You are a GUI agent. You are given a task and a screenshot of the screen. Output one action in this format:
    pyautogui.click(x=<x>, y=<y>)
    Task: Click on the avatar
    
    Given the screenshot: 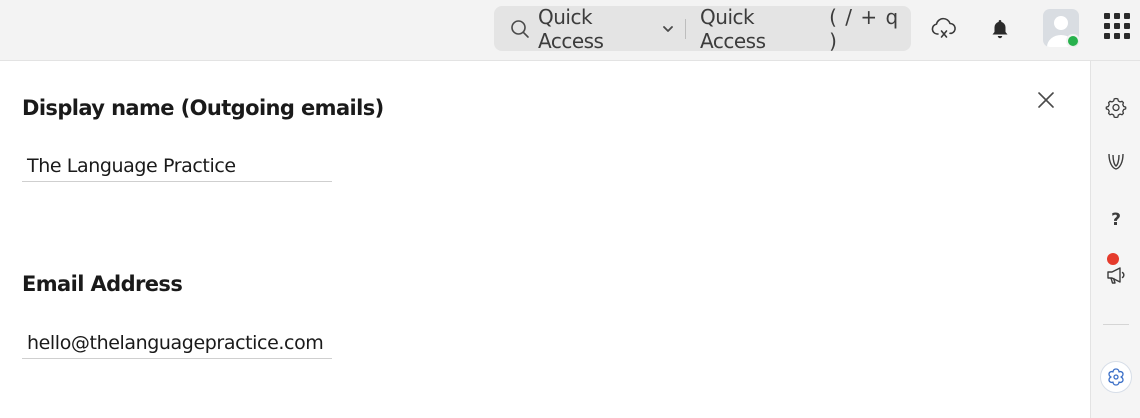 What is the action you would take?
    pyautogui.click(x=1061, y=28)
    